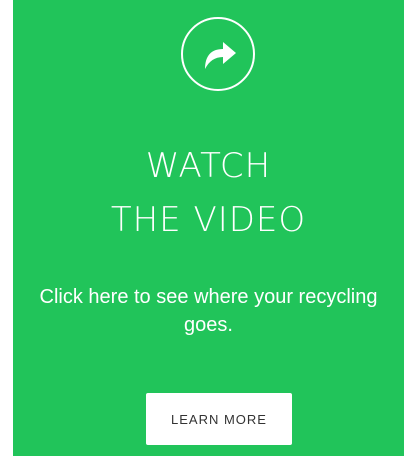  What do you see at coordinates (208, 220) in the screenshot?
I see `headline-the-video: THE VIDEO` at bounding box center [208, 220].